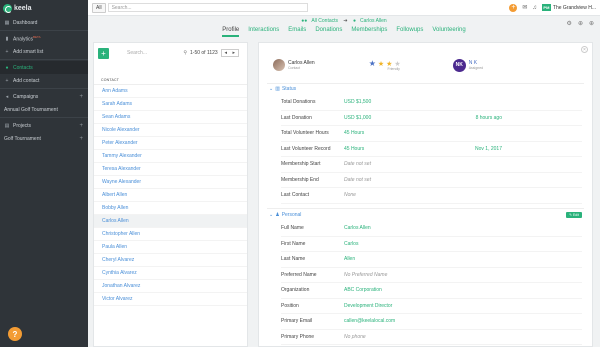 This screenshot has width=600, height=347. I want to click on personal-section-toggle: ⌄ ♟ Personal, so click(285, 215).